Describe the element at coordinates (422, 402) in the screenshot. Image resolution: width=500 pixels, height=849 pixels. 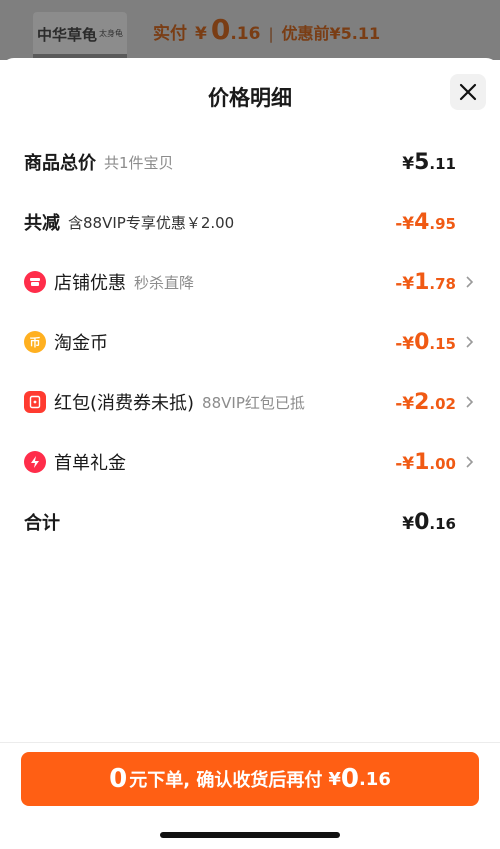
I see `redpacket-int: 2` at that location.